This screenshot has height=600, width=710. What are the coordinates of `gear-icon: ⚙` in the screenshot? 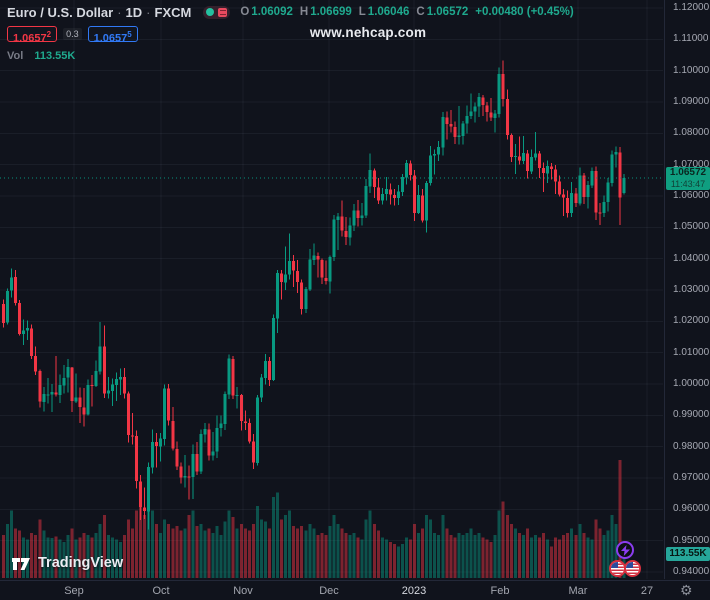 It's located at (686, 590).